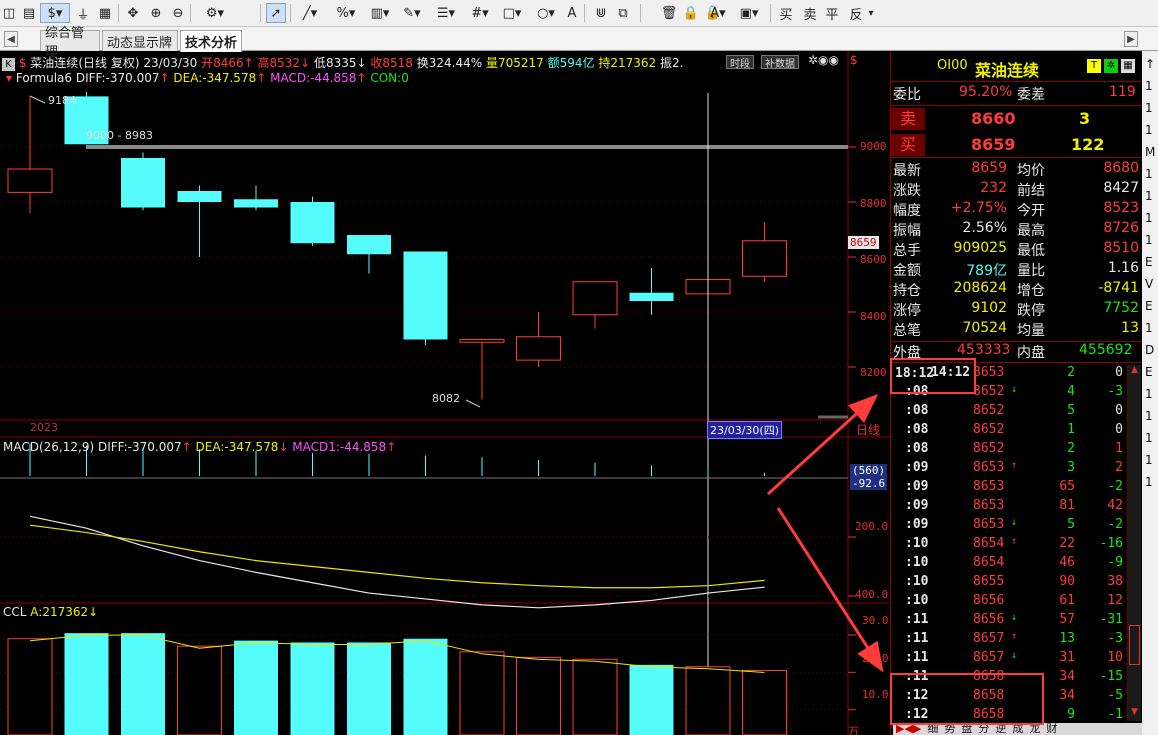 This screenshot has width=1158, height=735. I want to click on tick-row: :08 8652 5 0, so click(1010, 411).